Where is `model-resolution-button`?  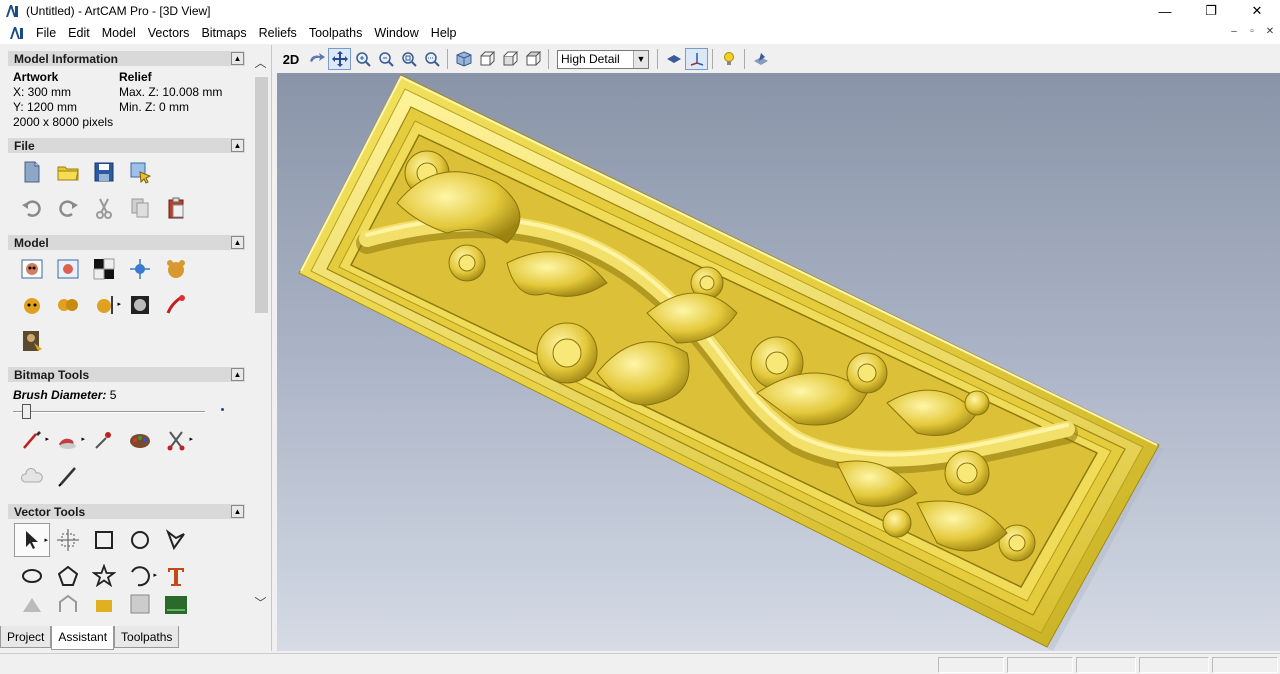 model-resolution-button is located at coordinates (68, 269).